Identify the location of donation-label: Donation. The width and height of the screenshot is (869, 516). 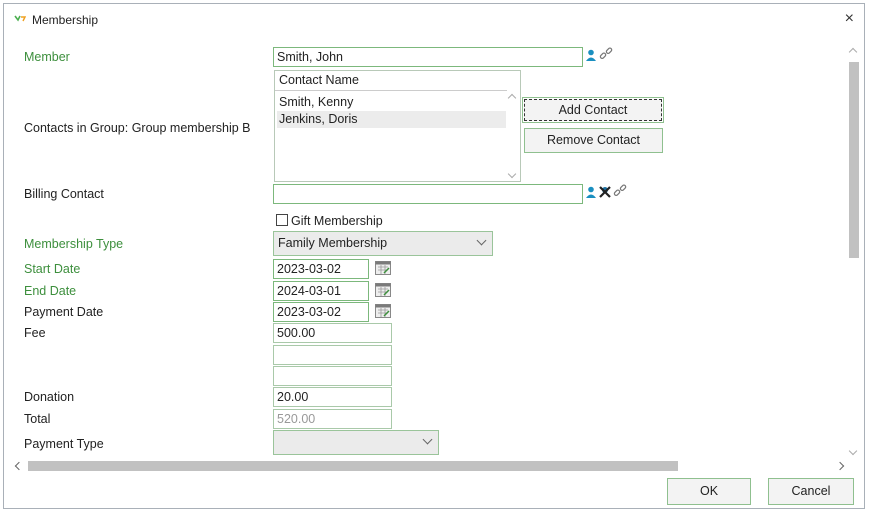
(49, 397).